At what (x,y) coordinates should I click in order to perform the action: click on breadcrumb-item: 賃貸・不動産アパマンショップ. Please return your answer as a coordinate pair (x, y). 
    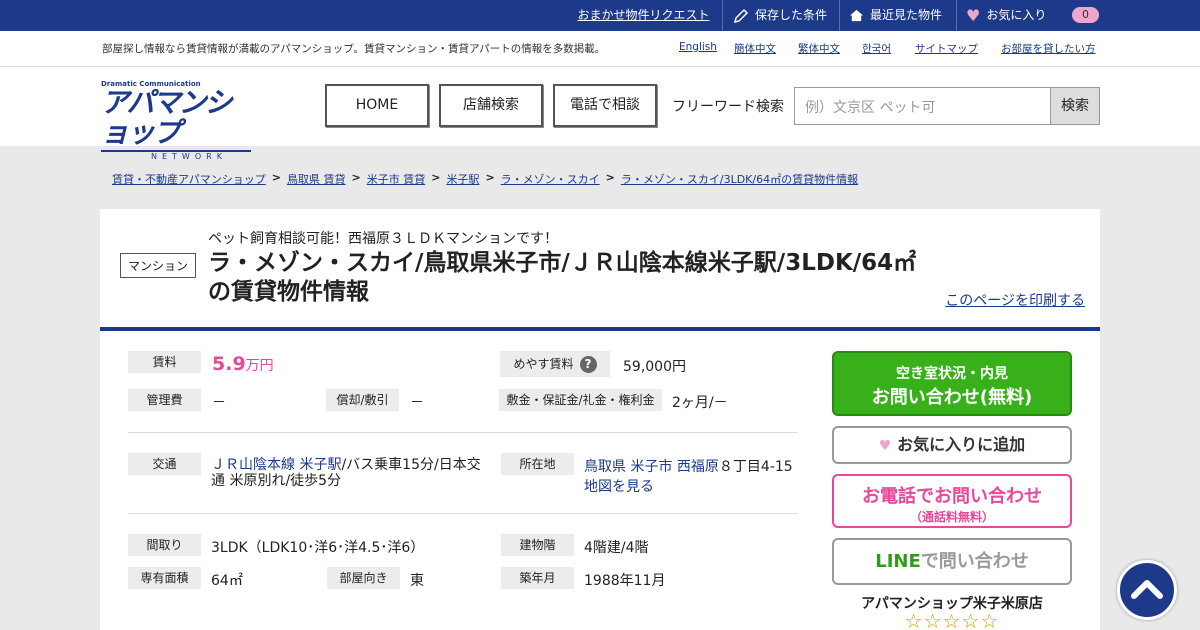
    Looking at the image, I should click on (189, 179).